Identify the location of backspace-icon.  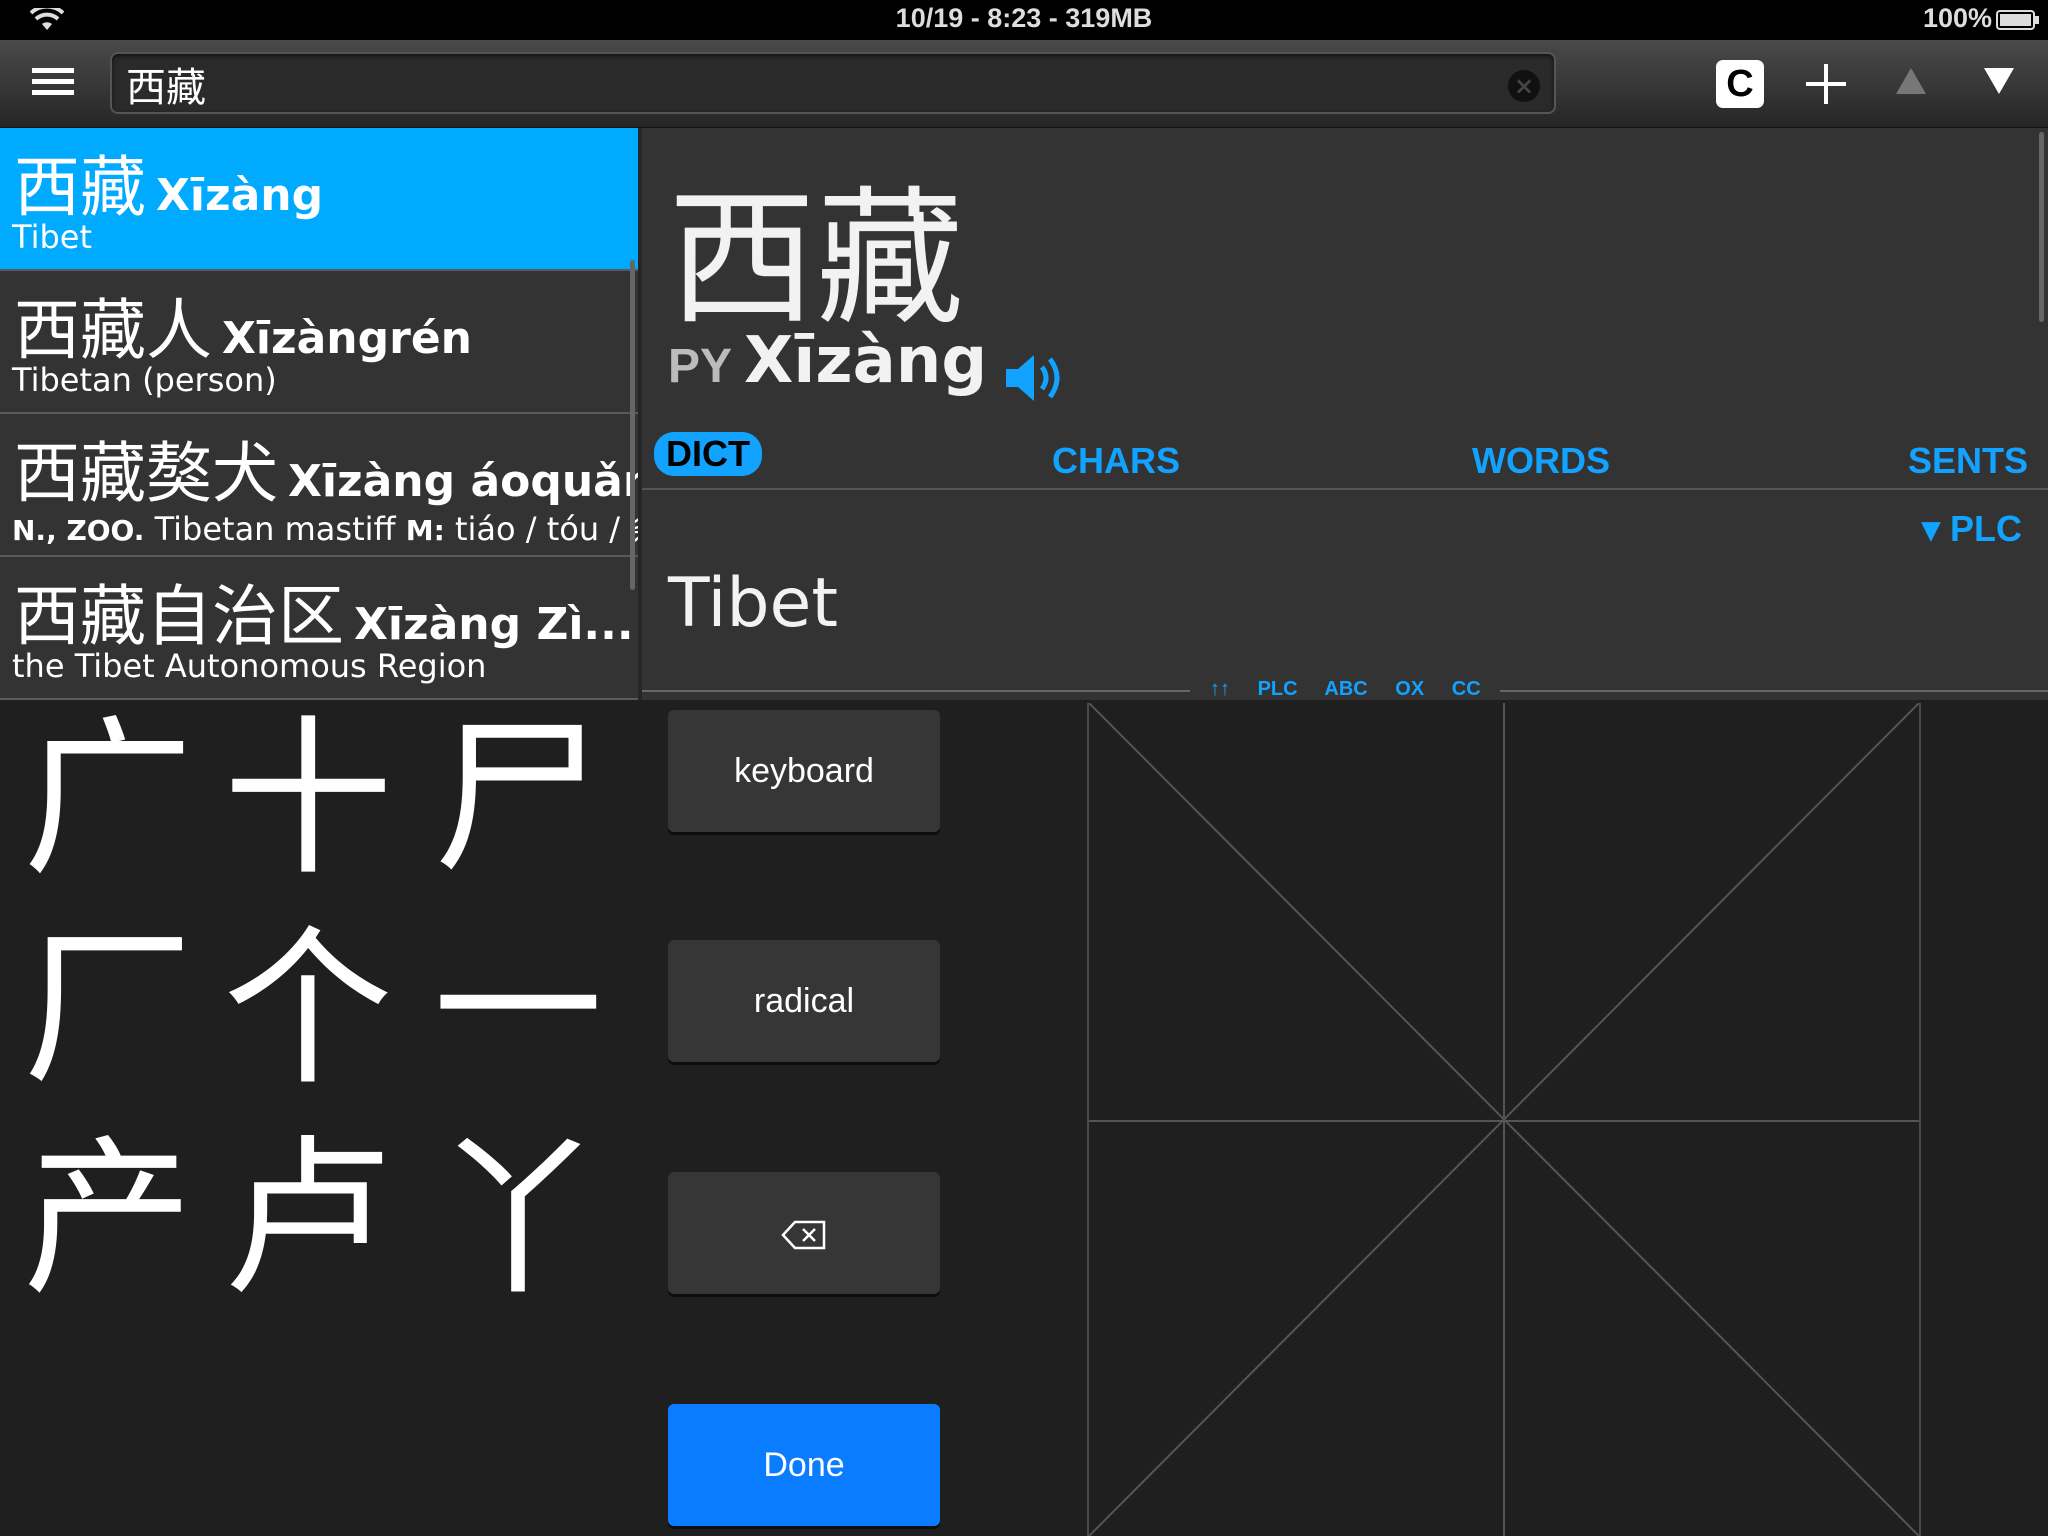
(803, 1235).